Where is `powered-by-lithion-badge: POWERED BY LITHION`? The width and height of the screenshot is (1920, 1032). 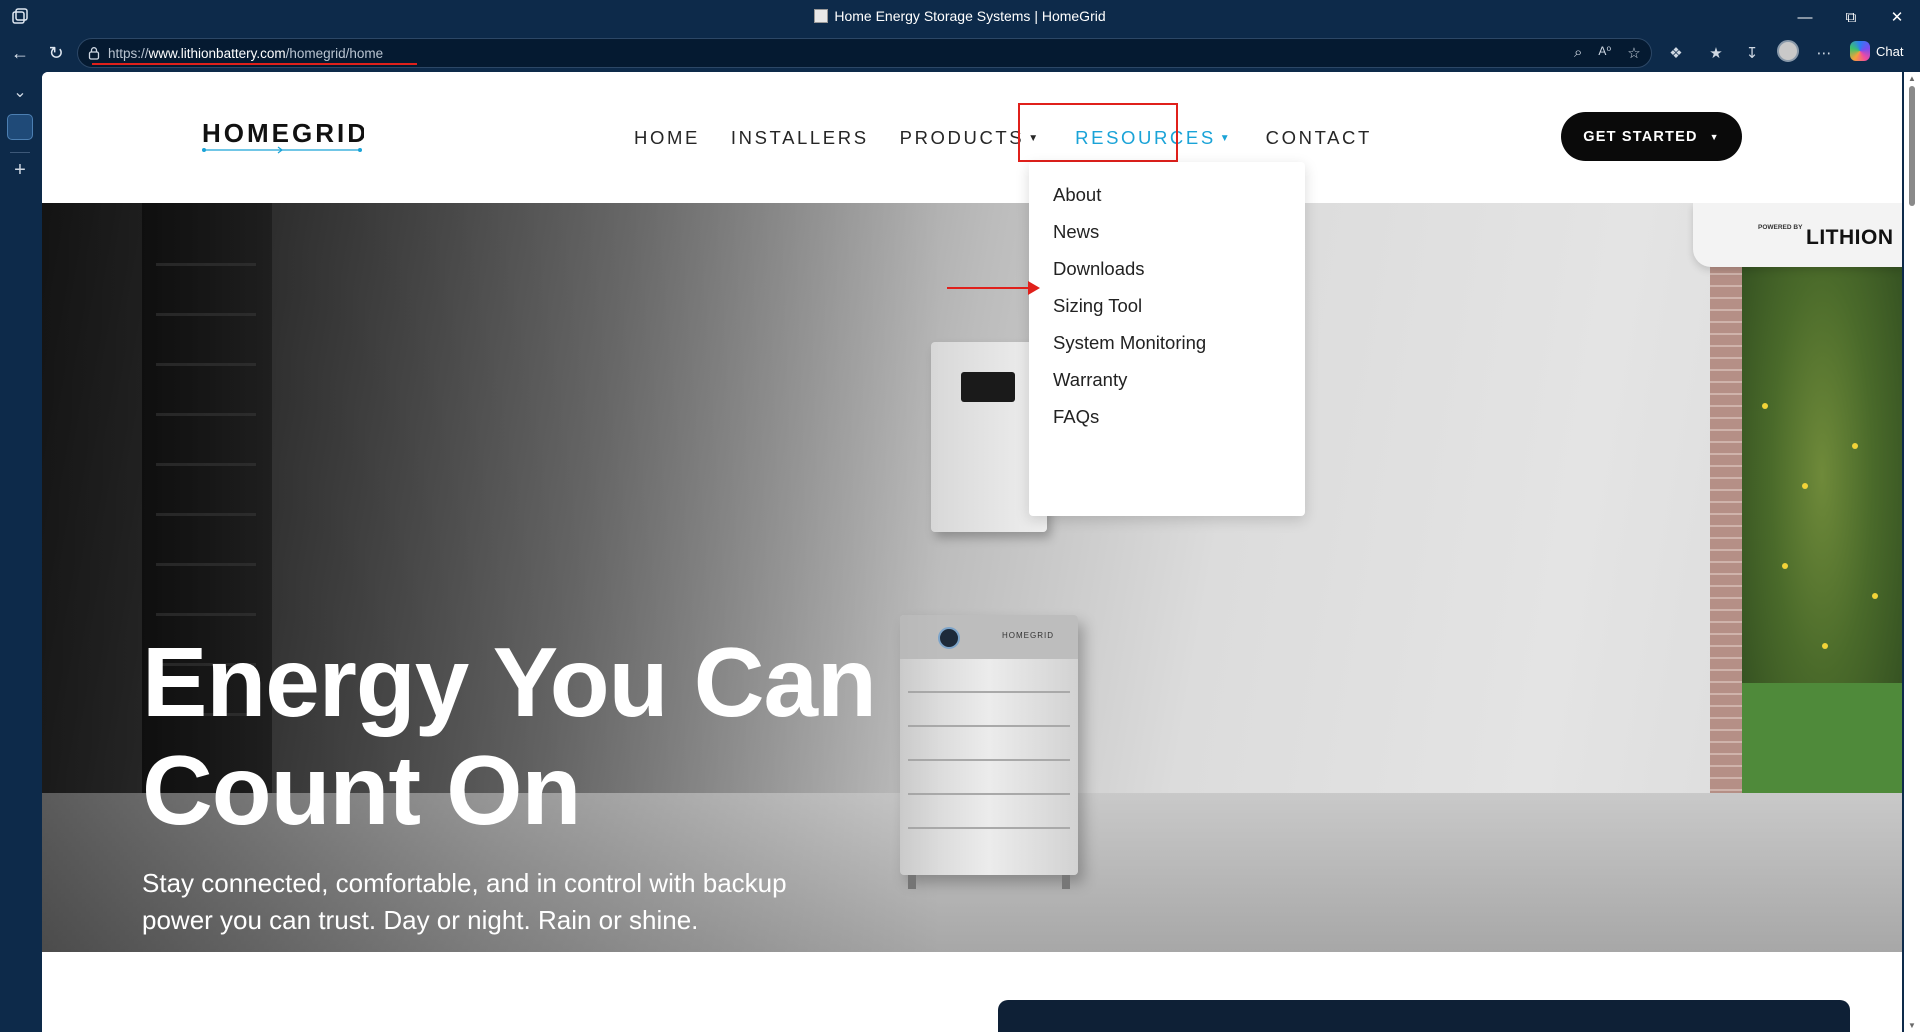
powered-by-lithion-badge: POWERED BY LITHION is located at coordinates (1797, 235).